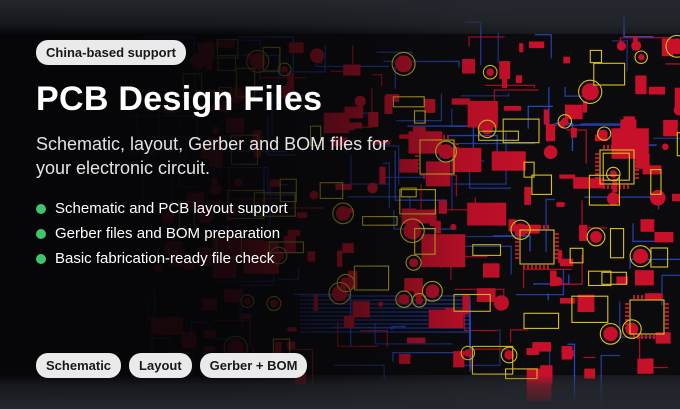 The height and width of the screenshot is (409, 680). I want to click on feature-text: Schematic and PCB layout support, so click(171, 208).